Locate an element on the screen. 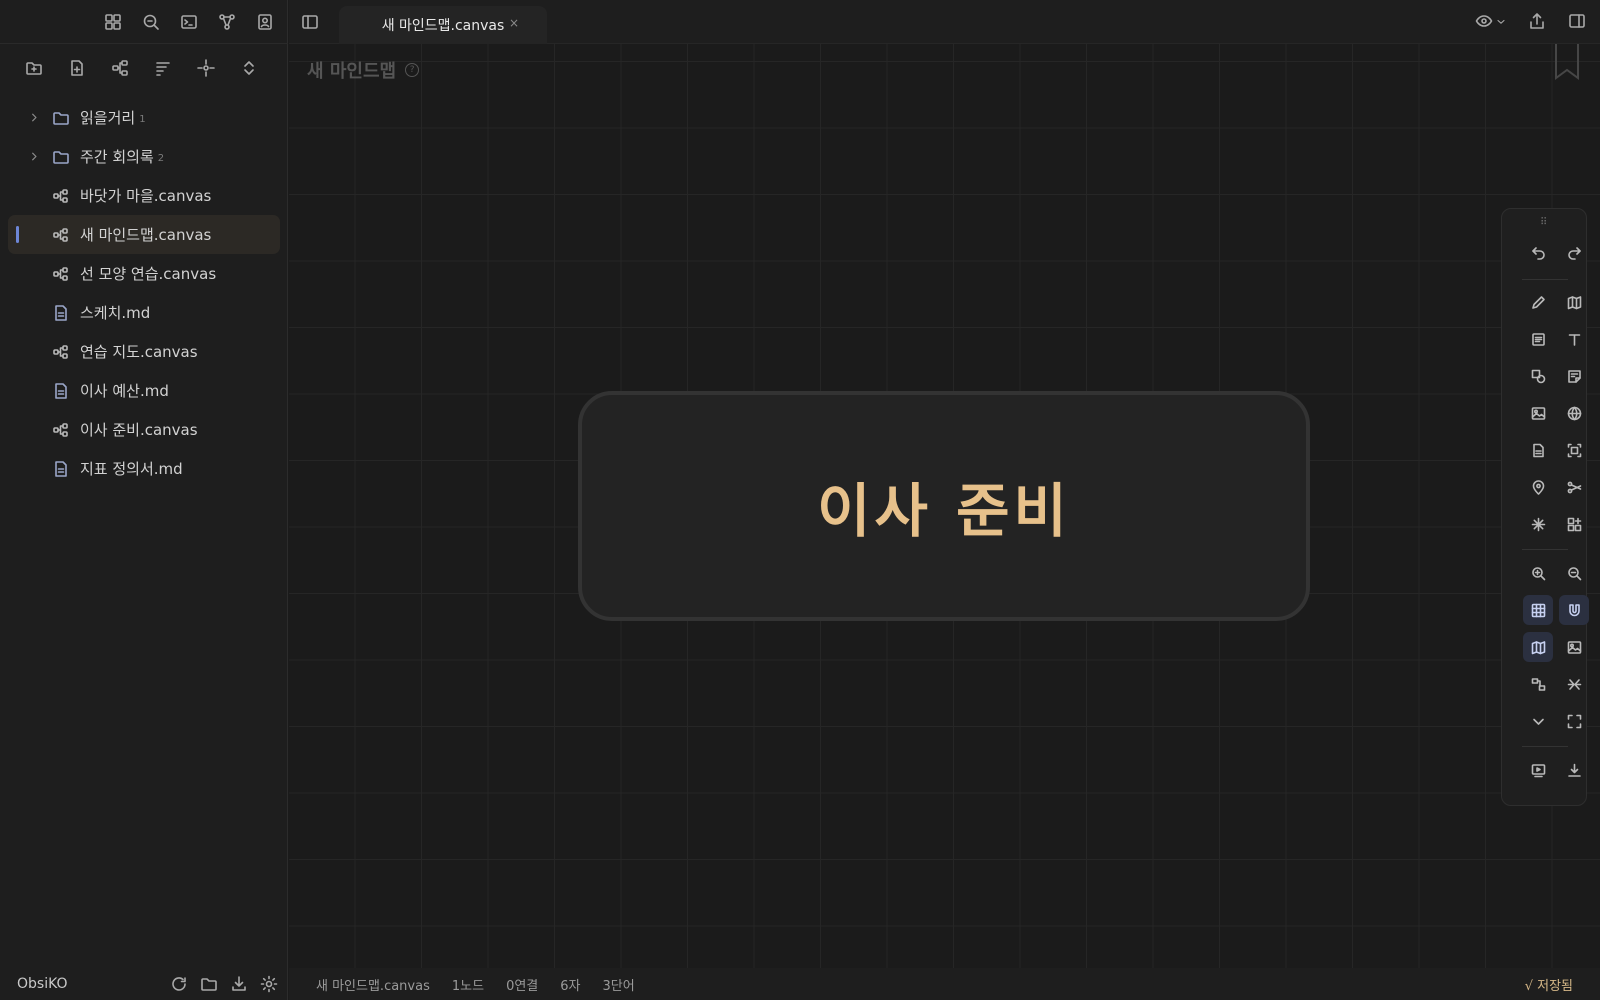  tab-title: 새 마인드맵.canvas is located at coordinates (443, 26).